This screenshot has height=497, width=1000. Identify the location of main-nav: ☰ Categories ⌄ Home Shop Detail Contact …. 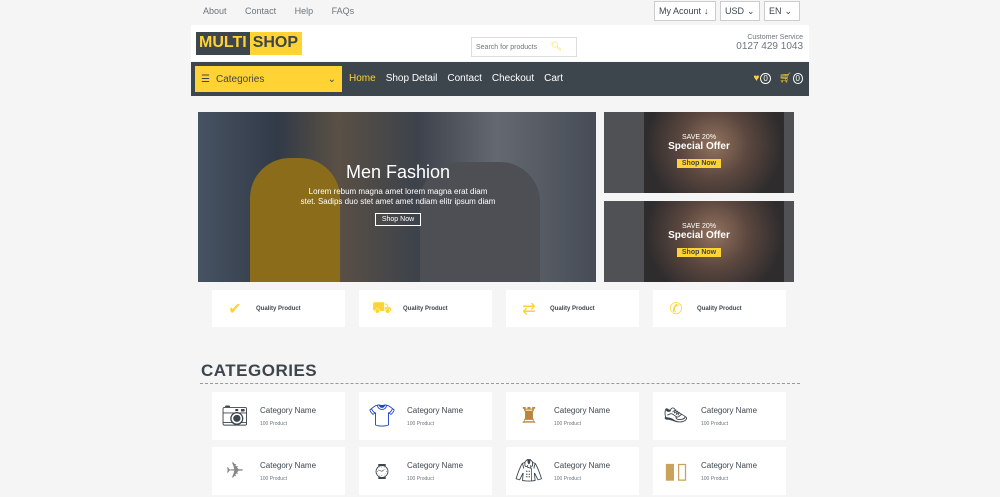
(500, 79).